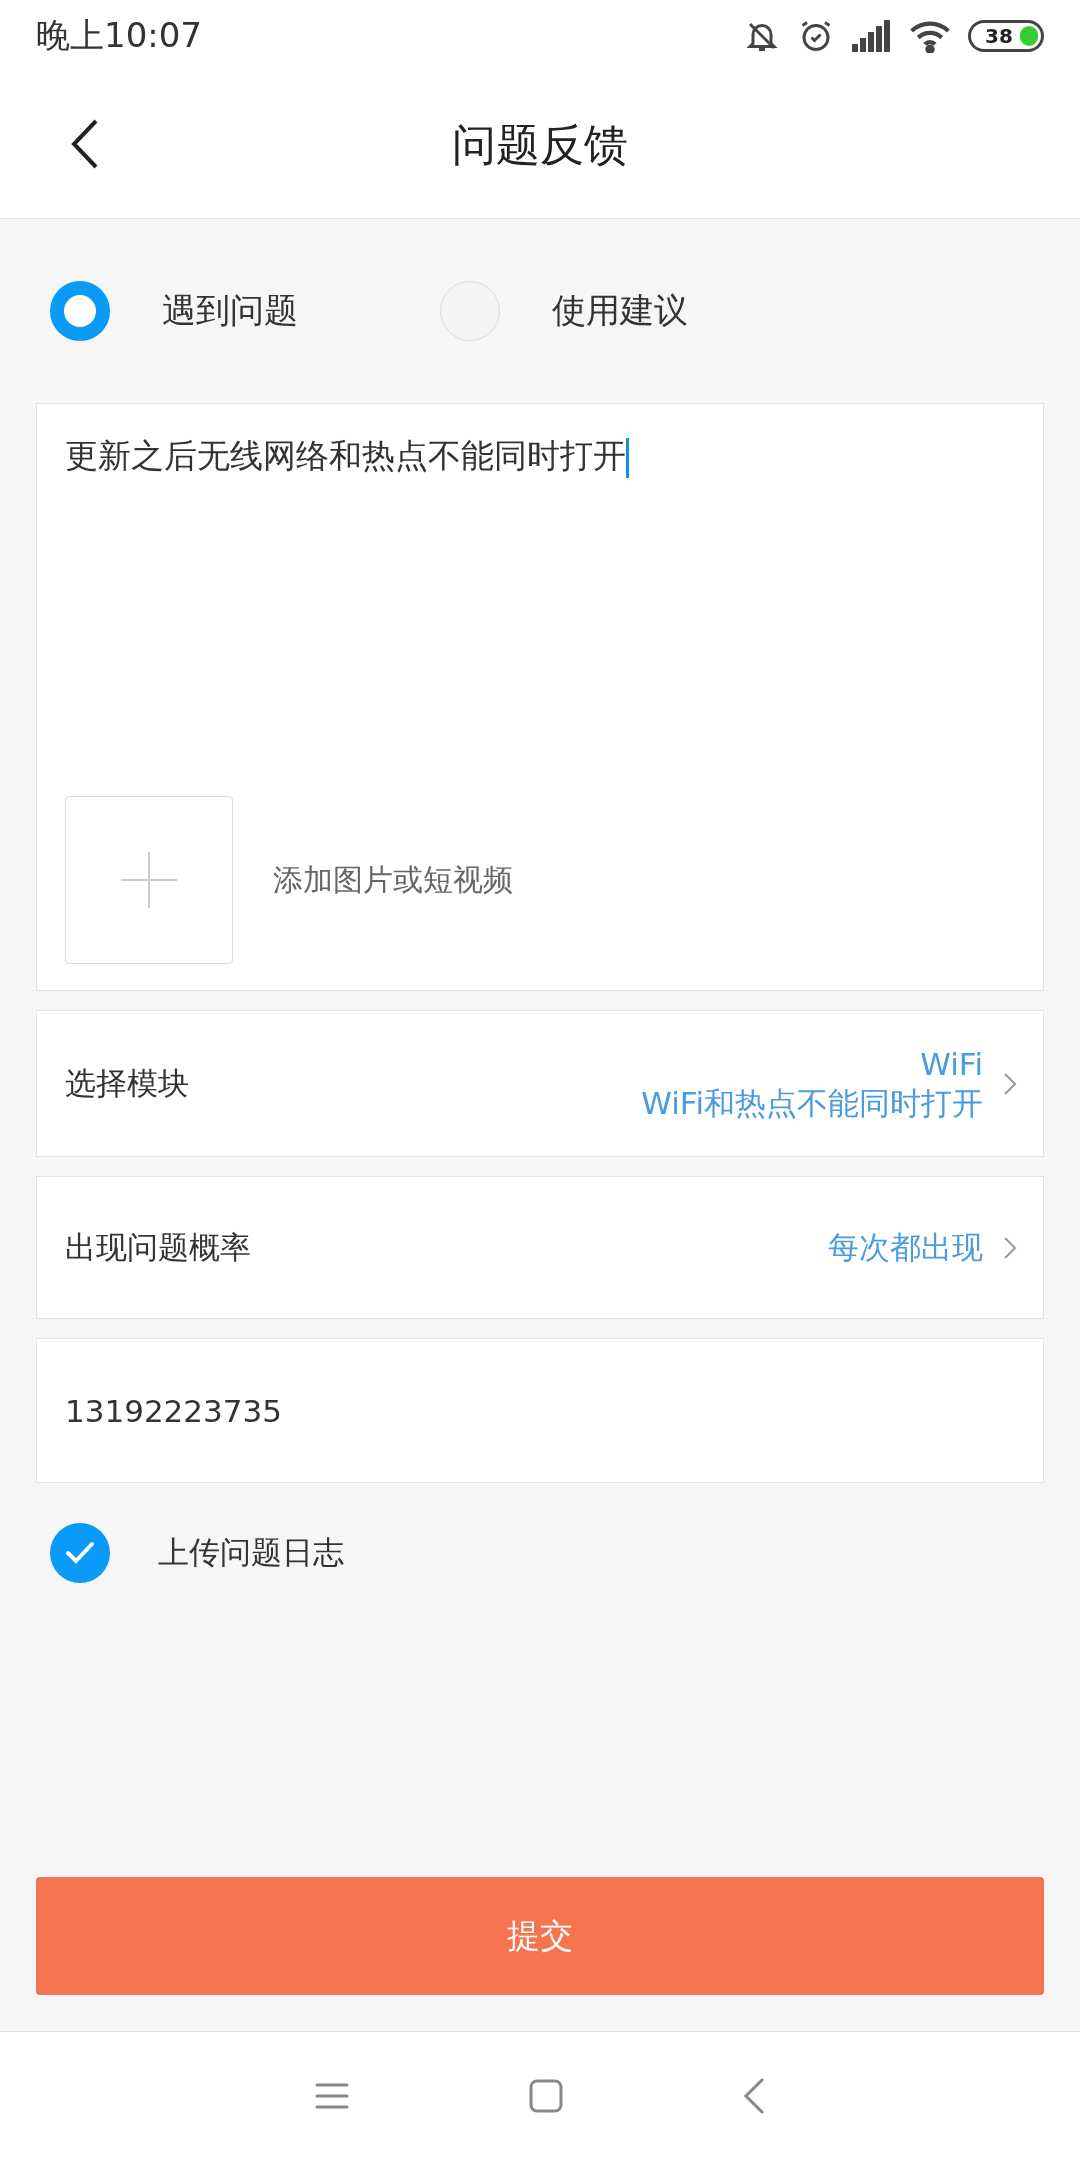  Describe the element at coordinates (872, 36) in the screenshot. I see `signal-icon` at that location.